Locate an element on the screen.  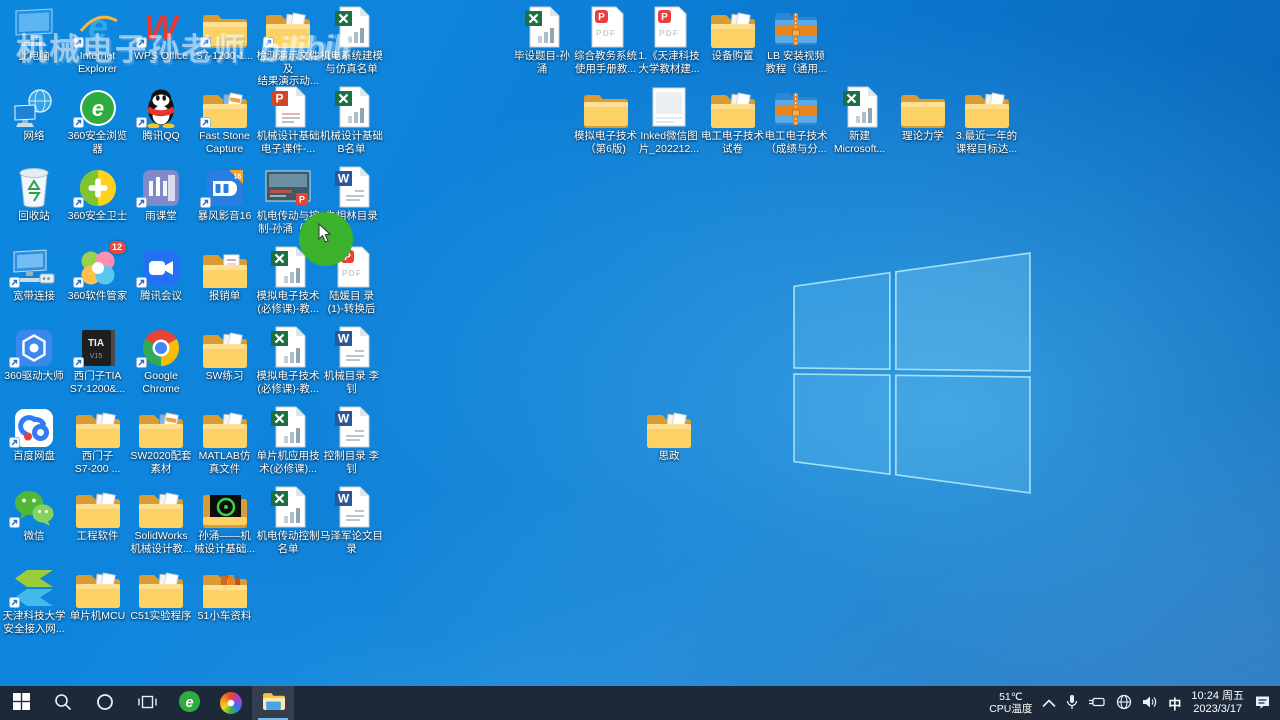
taskbar-360-speed-browser-button is located at coordinates (231, 703).